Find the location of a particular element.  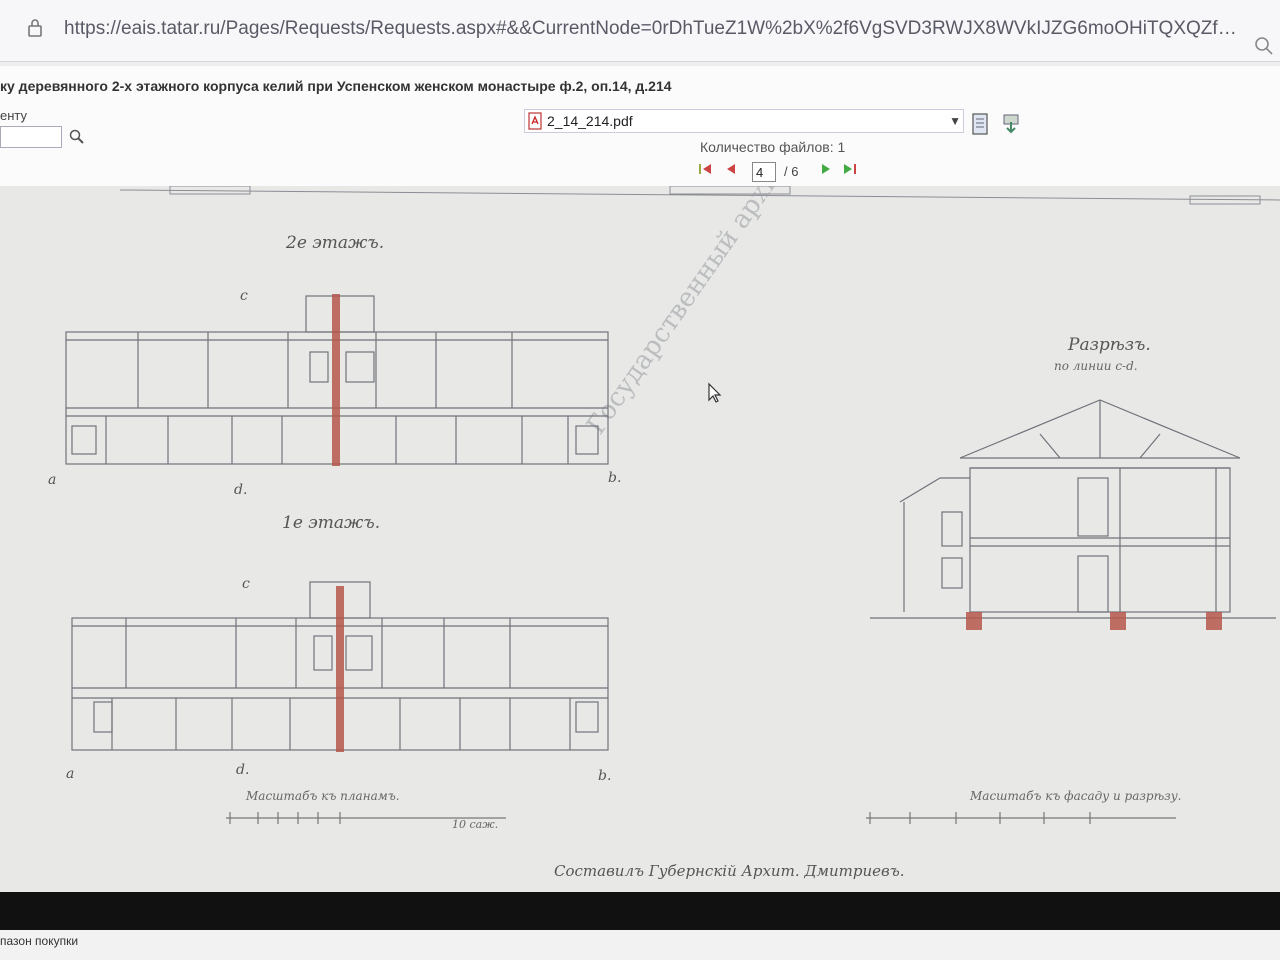

floor2-label-d: d. is located at coordinates (240, 490).